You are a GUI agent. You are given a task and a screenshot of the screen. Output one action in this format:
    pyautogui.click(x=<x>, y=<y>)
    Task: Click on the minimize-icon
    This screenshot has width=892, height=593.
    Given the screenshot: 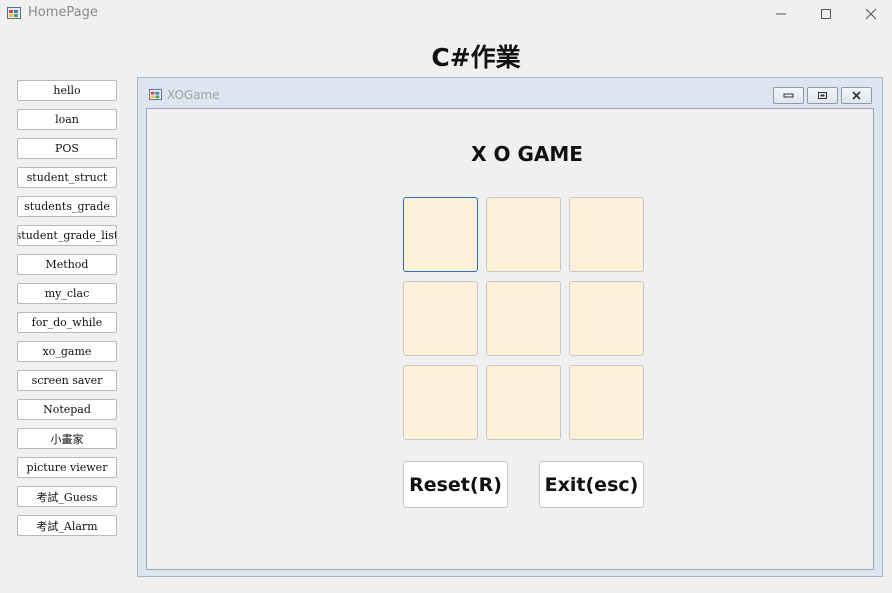 What is the action you would take?
    pyautogui.click(x=781, y=14)
    